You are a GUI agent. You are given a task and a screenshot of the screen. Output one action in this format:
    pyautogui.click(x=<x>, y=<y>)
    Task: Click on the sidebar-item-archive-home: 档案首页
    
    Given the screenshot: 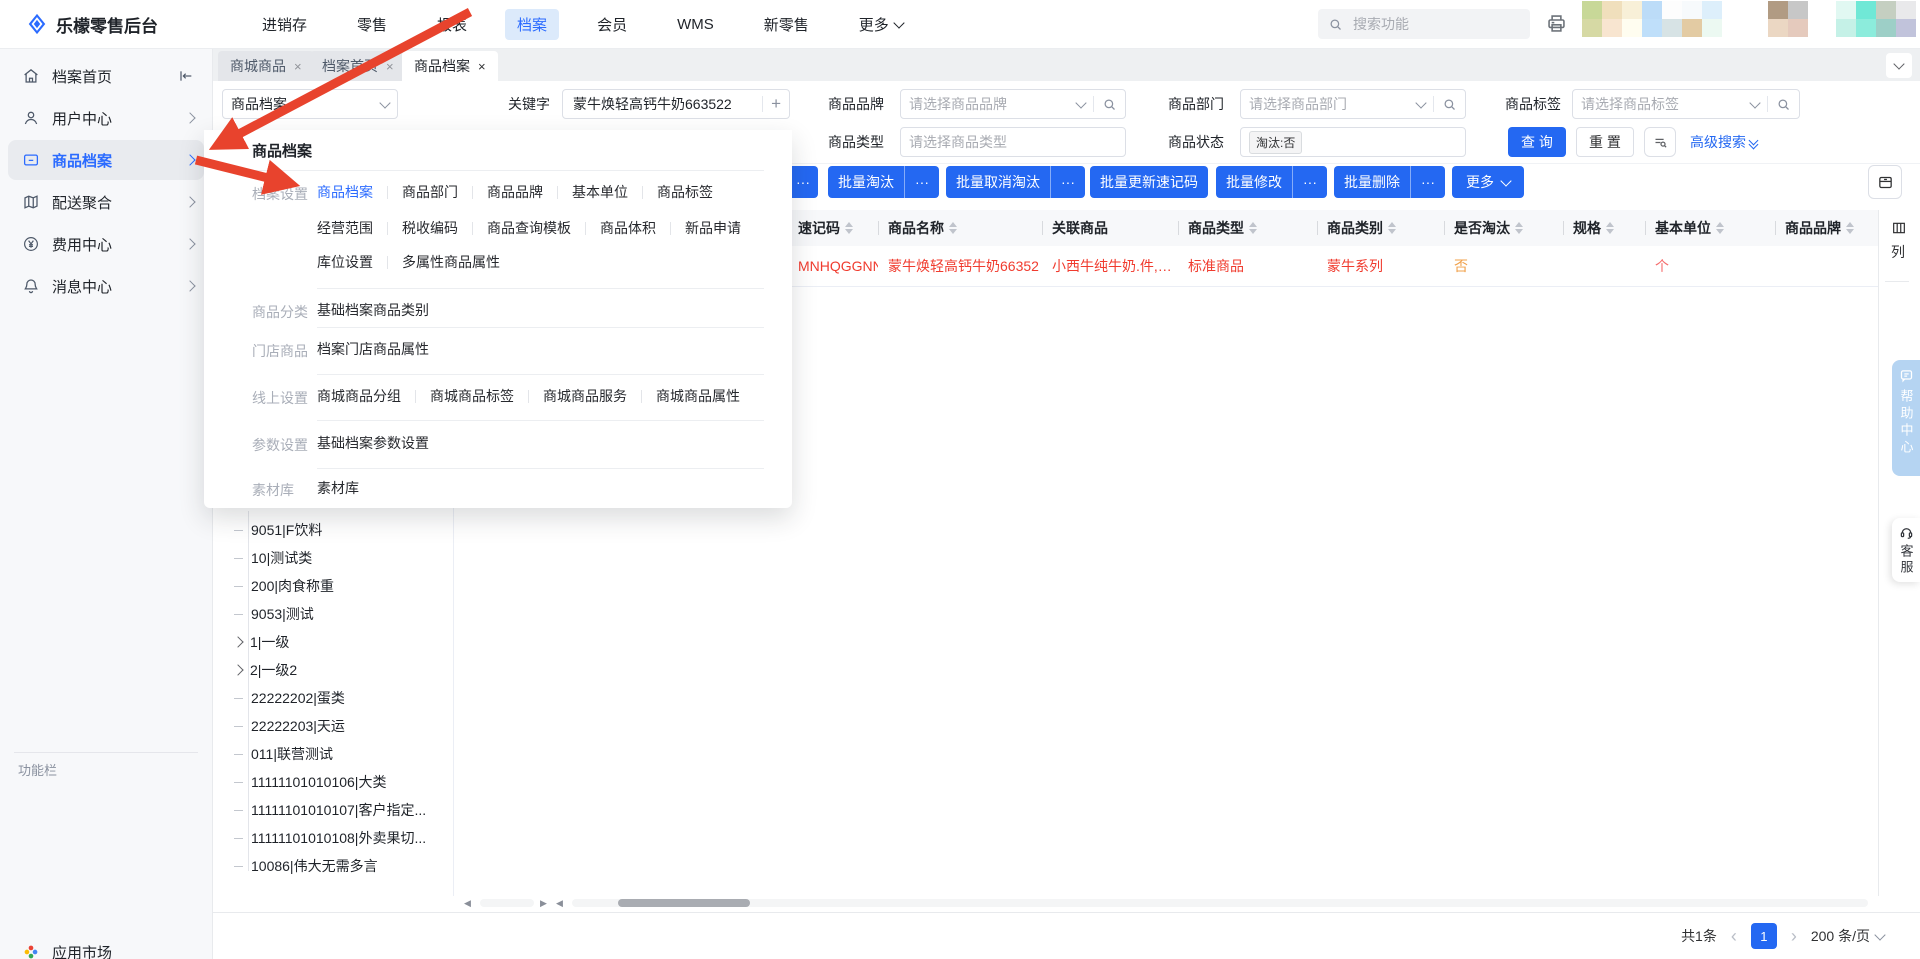 What is the action you would take?
    pyautogui.click(x=106, y=76)
    